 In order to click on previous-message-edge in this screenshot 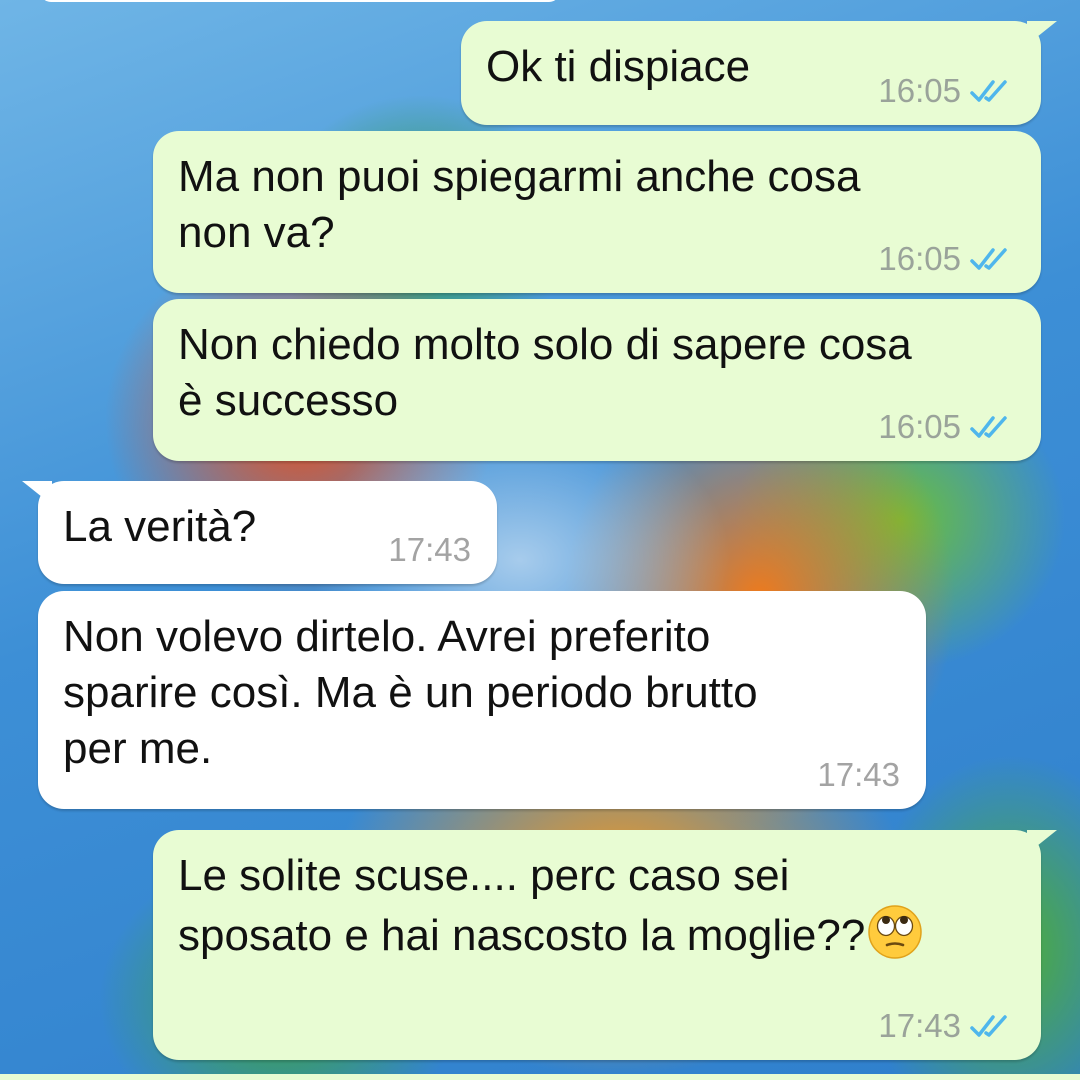, I will do `click(300, 1)`.